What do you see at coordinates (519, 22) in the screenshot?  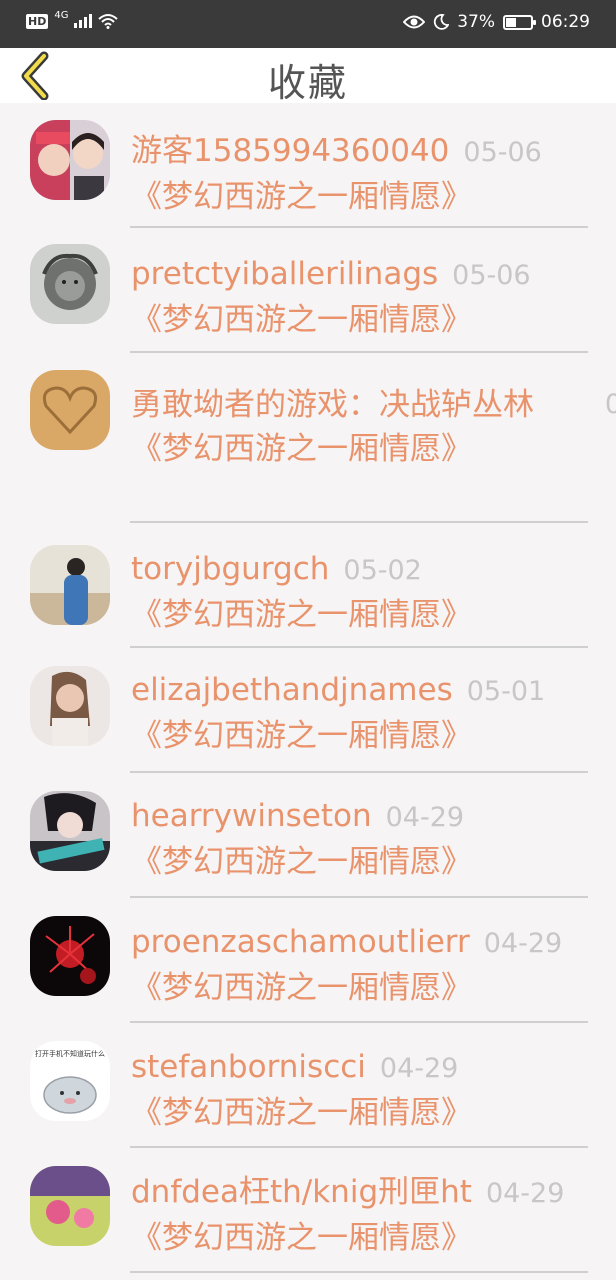 I see `battery-icon` at bounding box center [519, 22].